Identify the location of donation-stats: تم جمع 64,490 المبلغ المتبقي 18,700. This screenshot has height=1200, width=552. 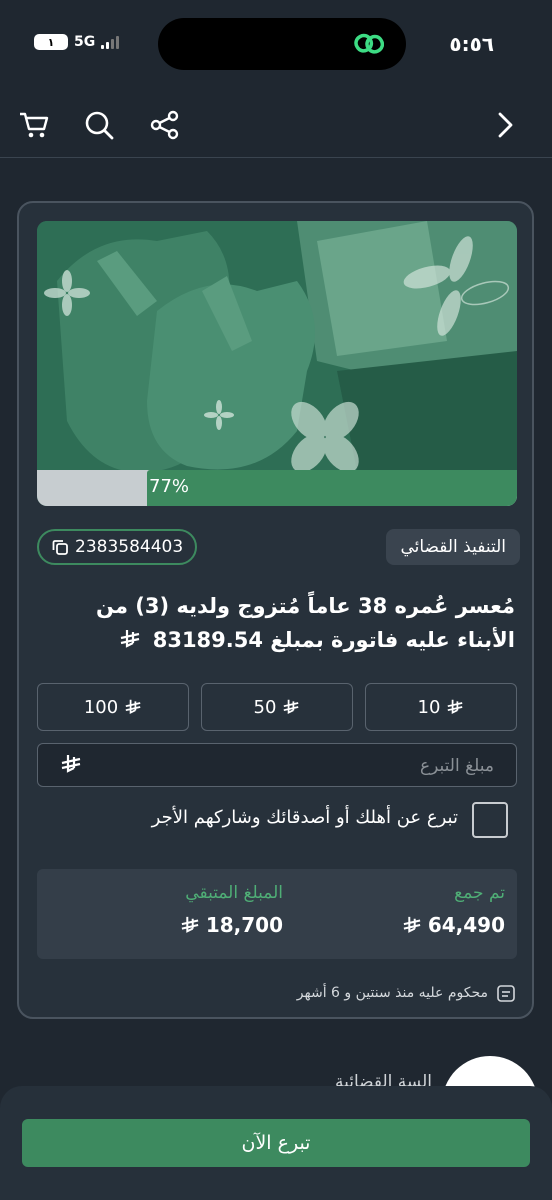
(277, 914).